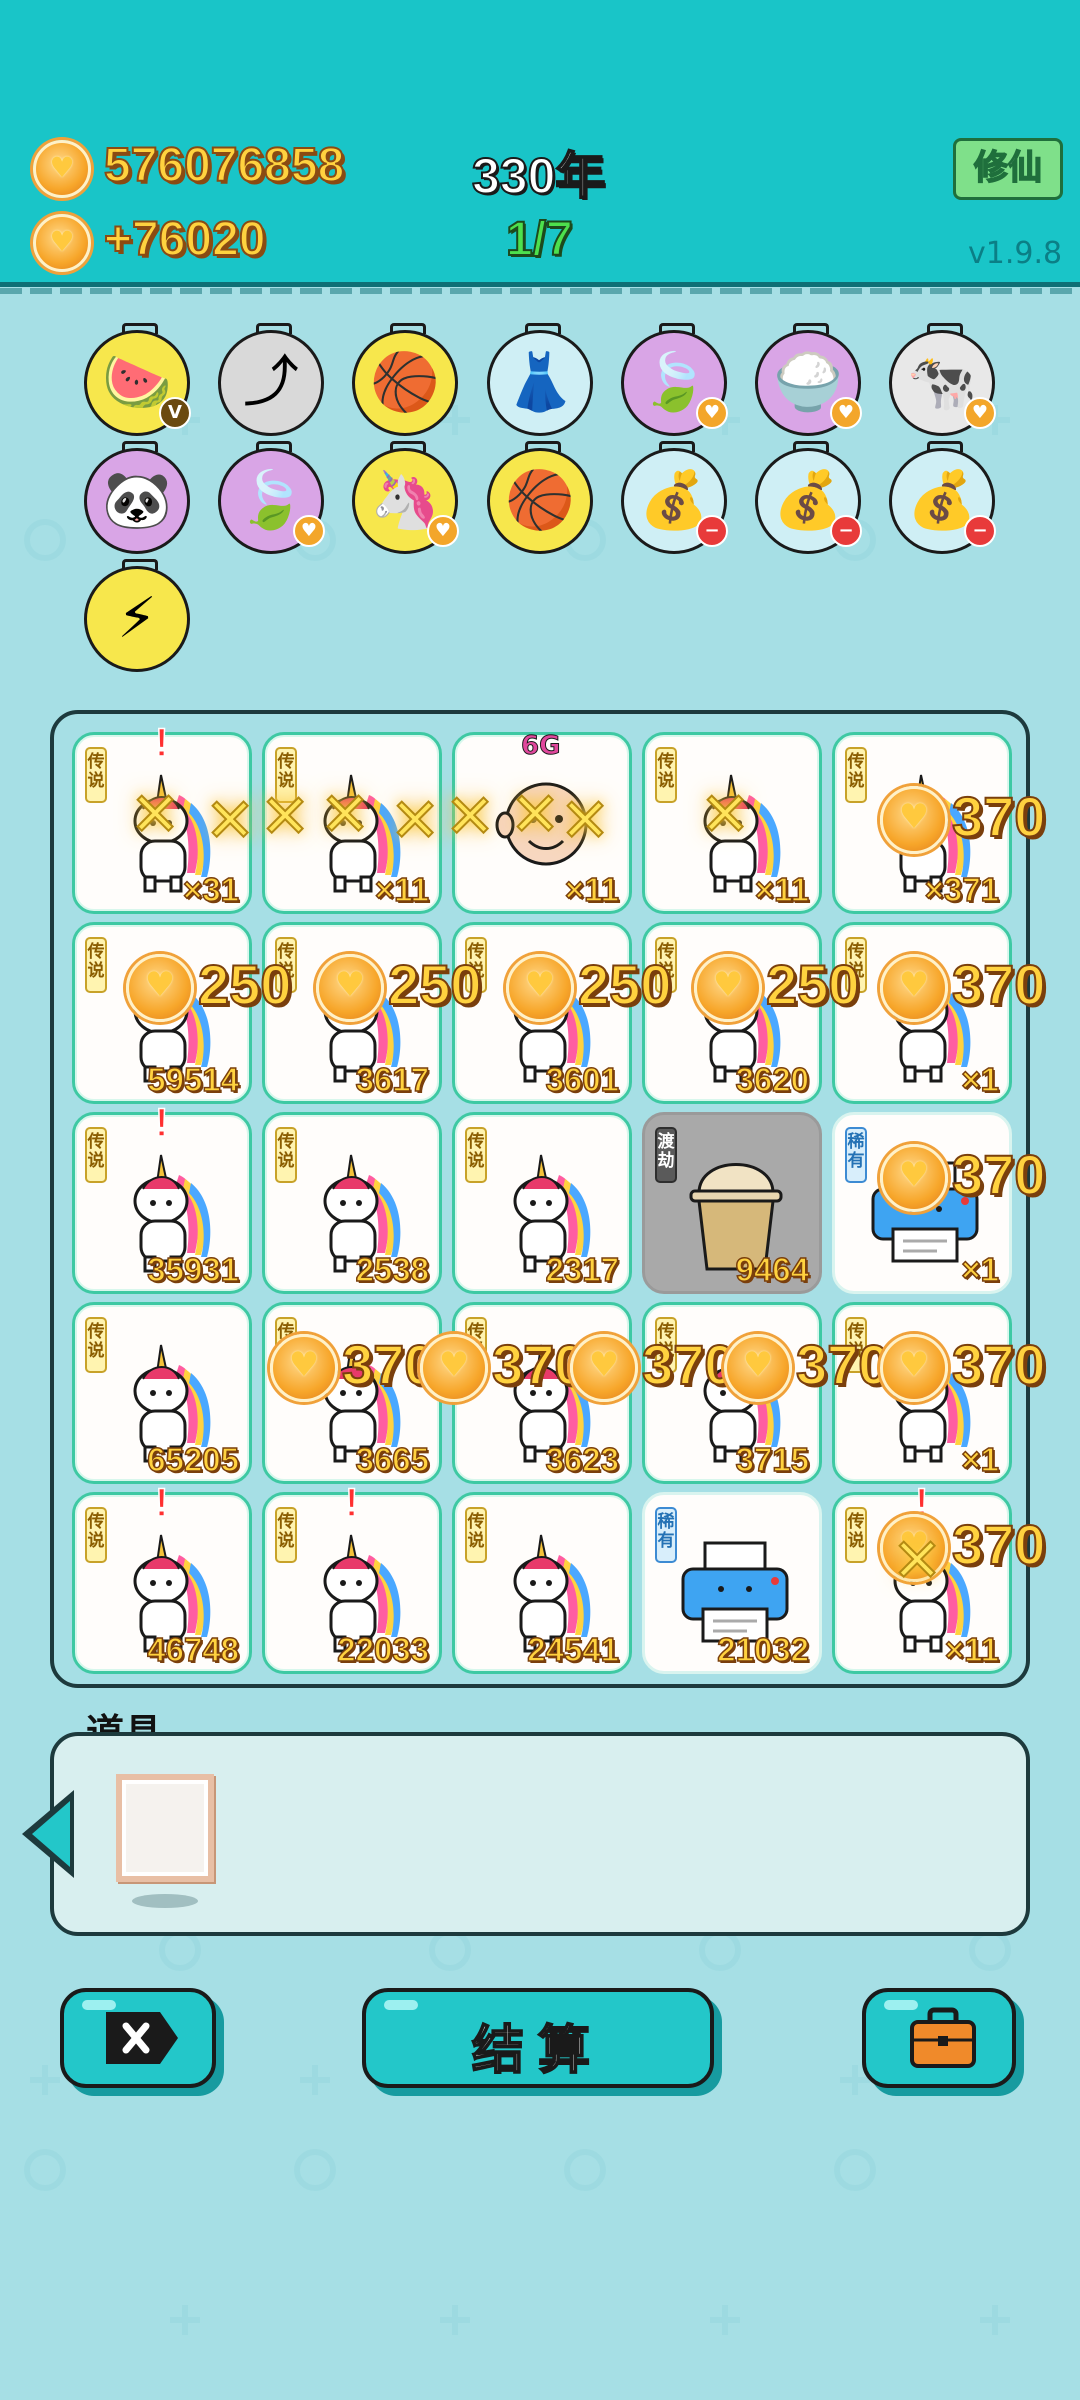 The width and height of the screenshot is (1080, 2400). What do you see at coordinates (537, 2051) in the screenshot?
I see `settle-label: 结算` at bounding box center [537, 2051].